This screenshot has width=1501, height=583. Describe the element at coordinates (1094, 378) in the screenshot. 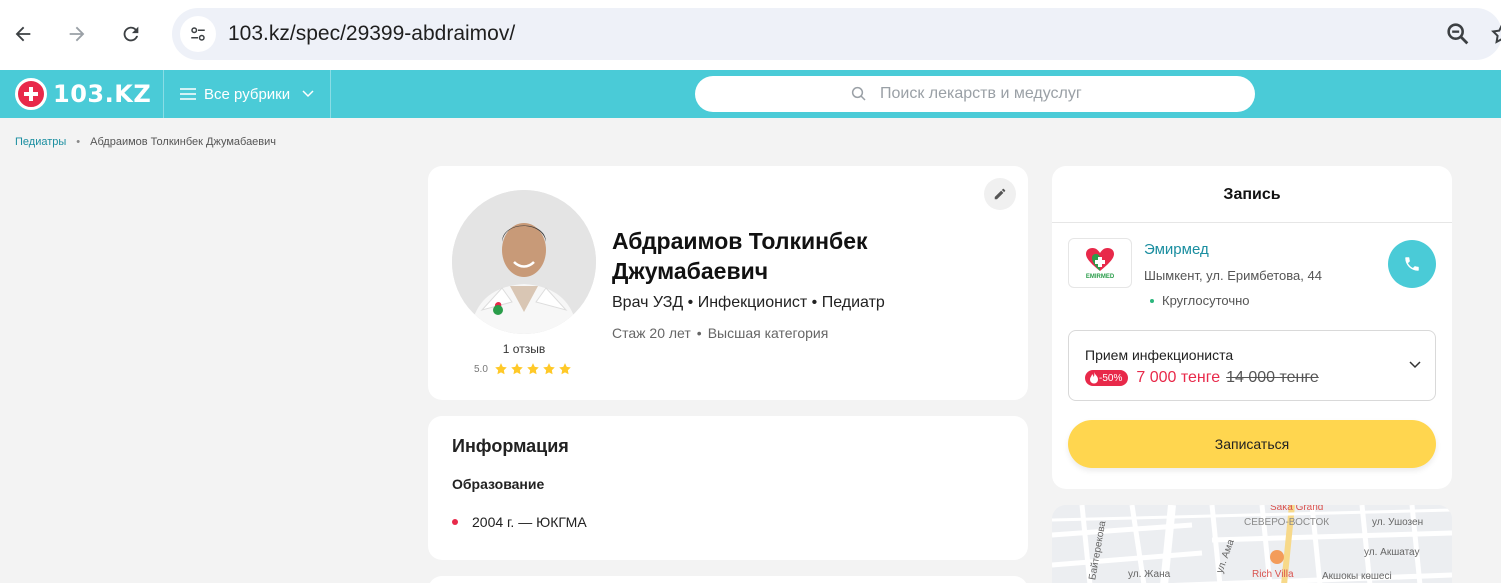

I see `fire-icon` at that location.